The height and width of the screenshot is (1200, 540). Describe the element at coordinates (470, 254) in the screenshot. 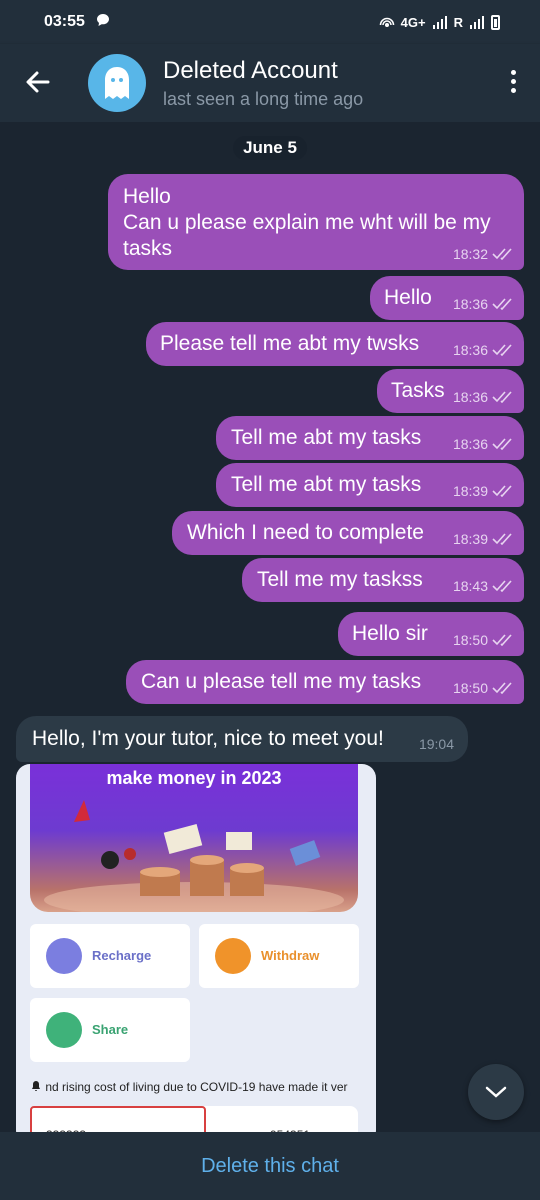

I see `message-time: 18:32` at that location.